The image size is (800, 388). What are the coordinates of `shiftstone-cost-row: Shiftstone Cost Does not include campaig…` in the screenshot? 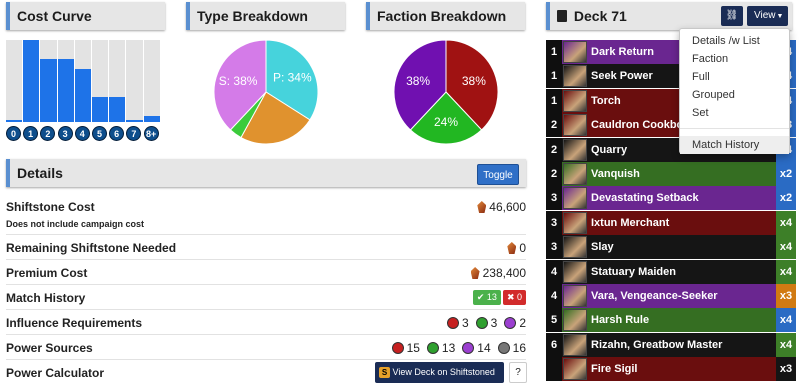 It's located at (266, 215).